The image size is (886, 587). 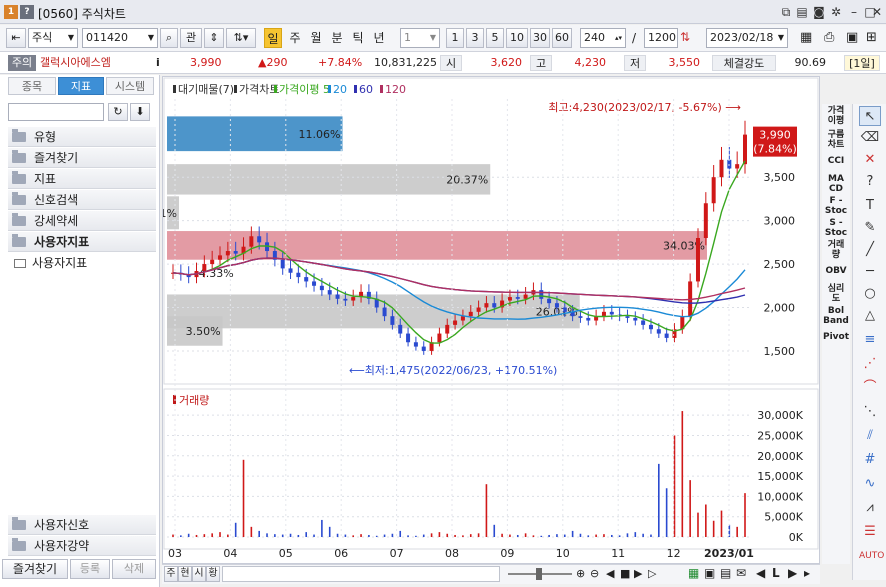 What do you see at coordinates (53, 38) in the screenshot?
I see `market-select: 주식 ▼` at bounding box center [53, 38].